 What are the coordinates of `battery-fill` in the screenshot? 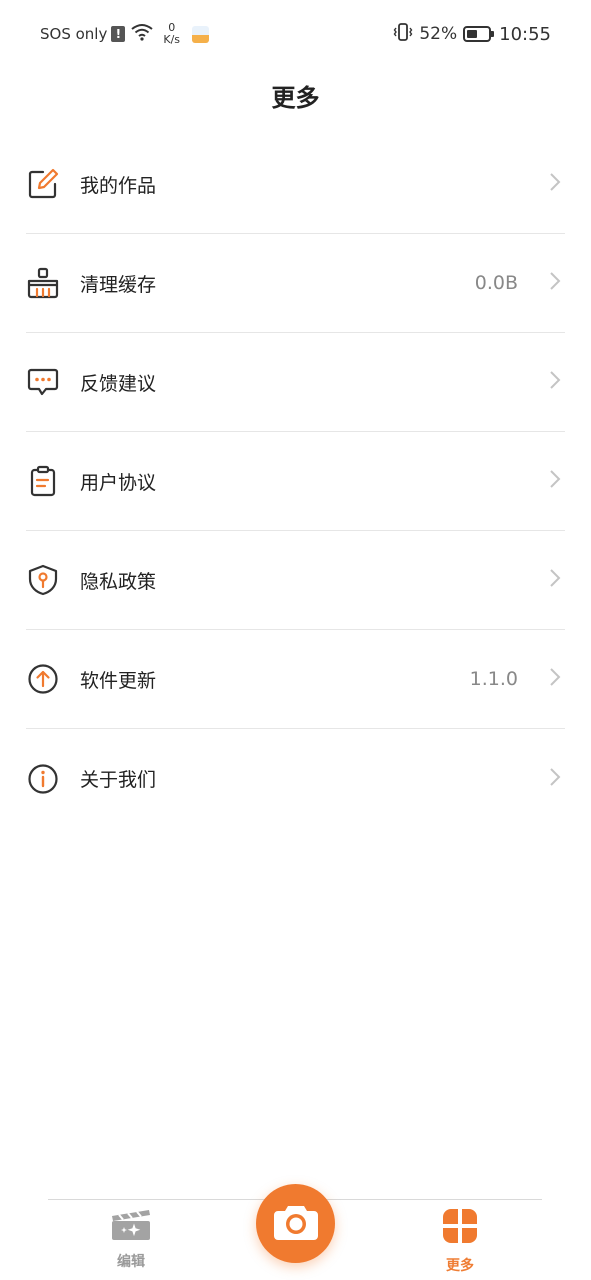 It's located at (472, 34).